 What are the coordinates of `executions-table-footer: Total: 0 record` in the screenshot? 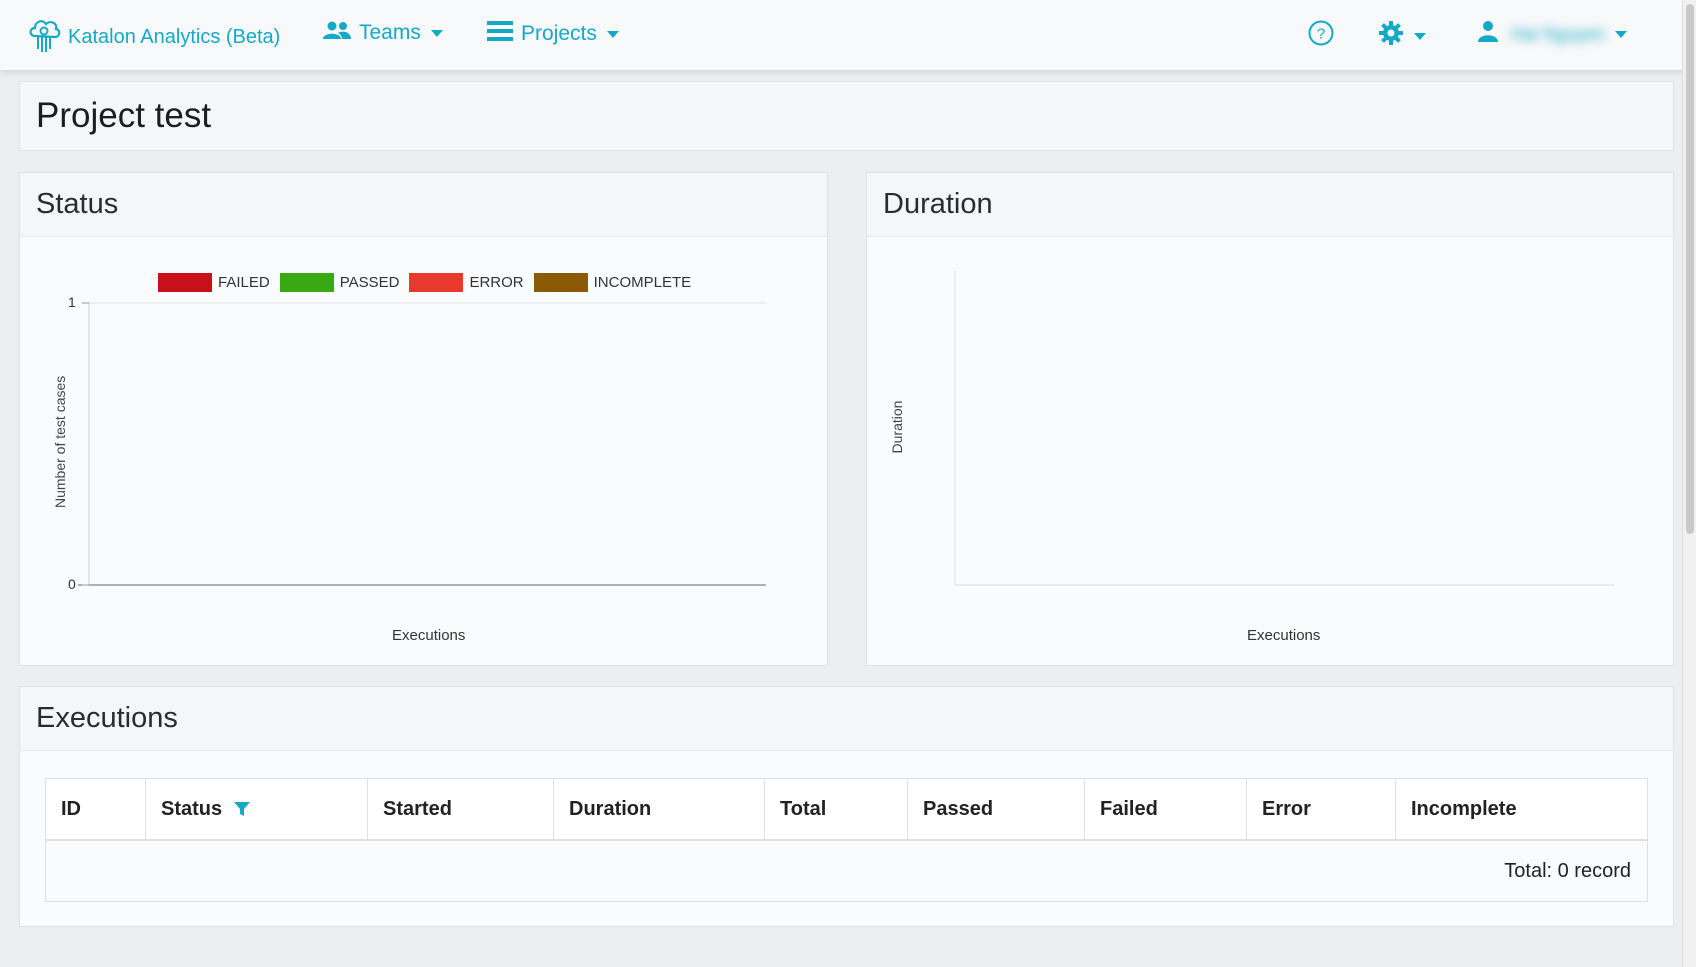 It's located at (846, 871).